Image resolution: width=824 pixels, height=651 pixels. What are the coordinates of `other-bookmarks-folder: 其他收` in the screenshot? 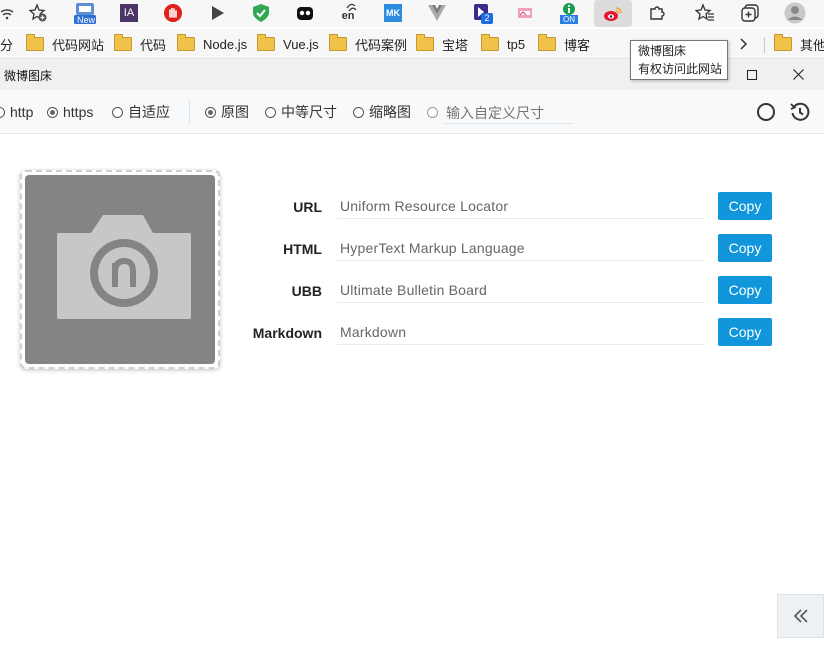 It's located at (799, 43).